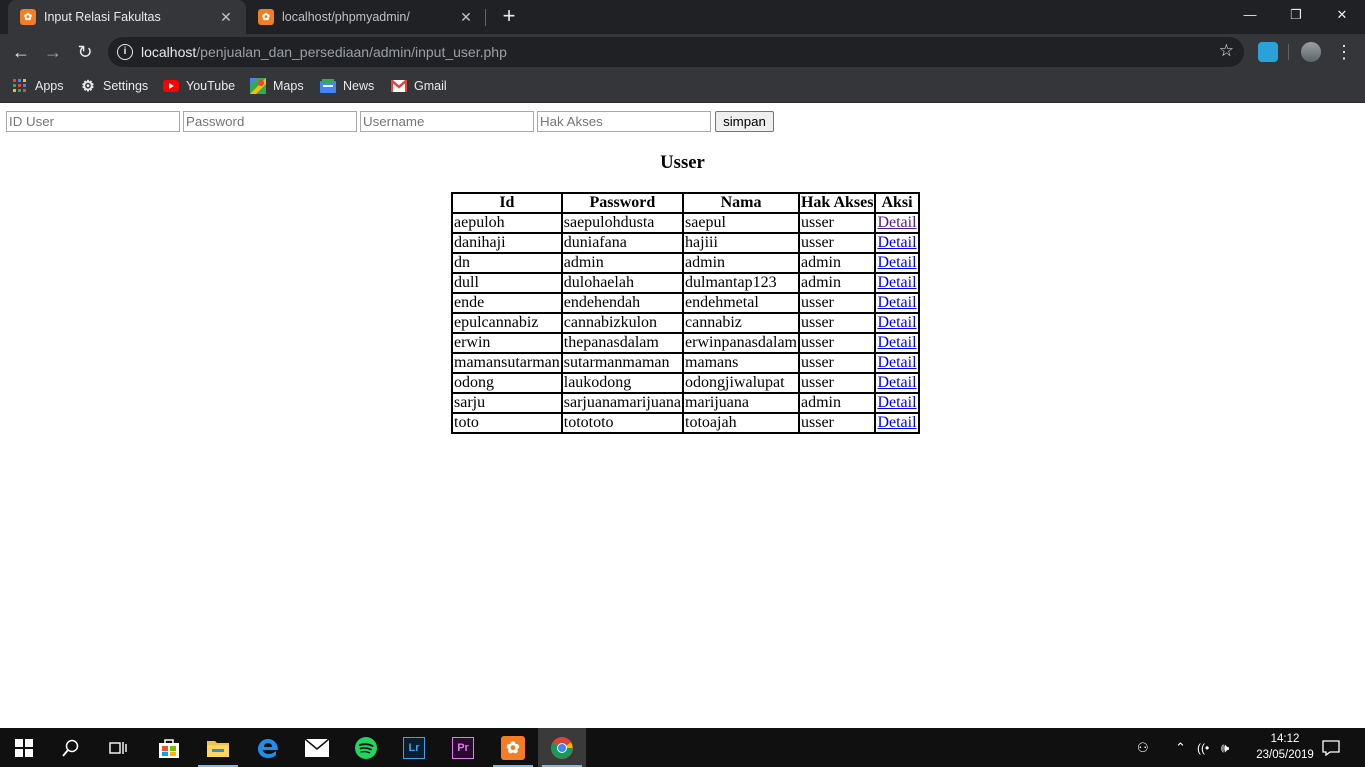 Image resolution: width=1365 pixels, height=767 pixels. I want to click on forward-arrow-icon: →, so click(53, 52).